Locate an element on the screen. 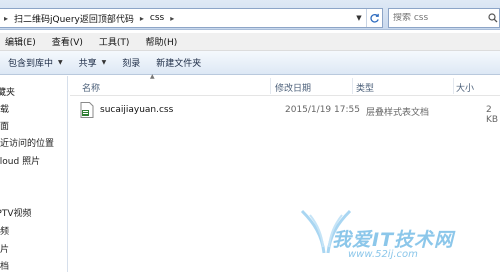  search-icon is located at coordinates (493, 18).